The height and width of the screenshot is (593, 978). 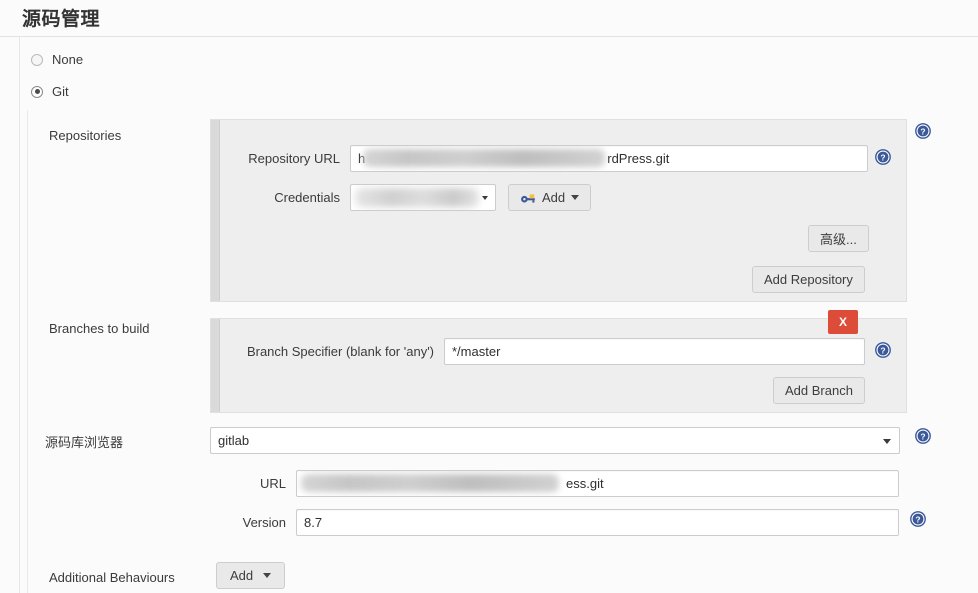 I want to click on browser-url-redaction, so click(x=430, y=483).